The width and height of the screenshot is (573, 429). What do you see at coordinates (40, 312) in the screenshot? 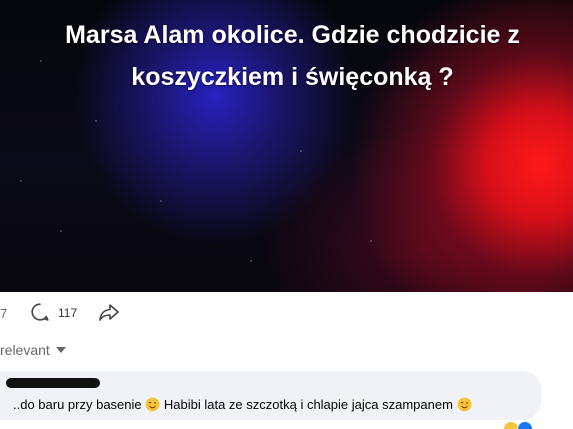
I see `comment-icon` at bounding box center [40, 312].